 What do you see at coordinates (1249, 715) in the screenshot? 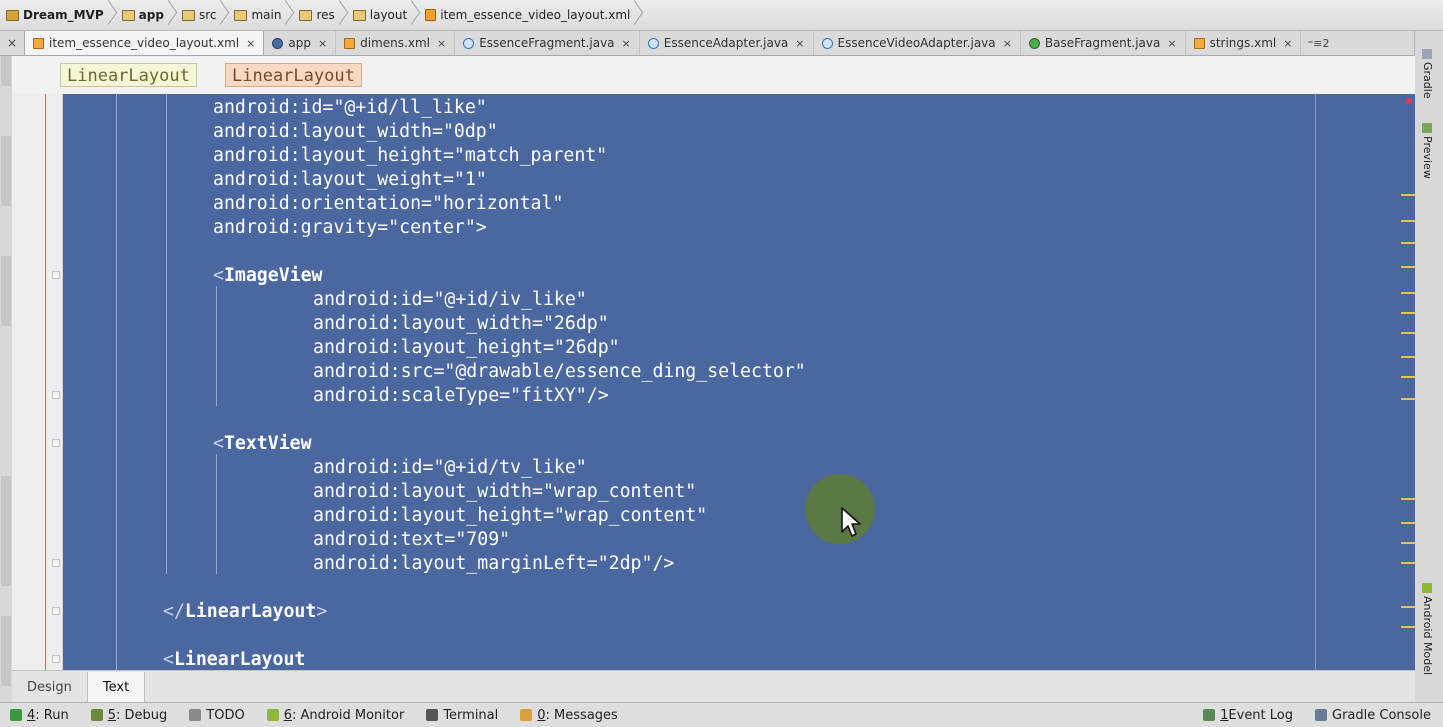
I see `event-log-tool-button: 1 Event Log` at bounding box center [1249, 715].